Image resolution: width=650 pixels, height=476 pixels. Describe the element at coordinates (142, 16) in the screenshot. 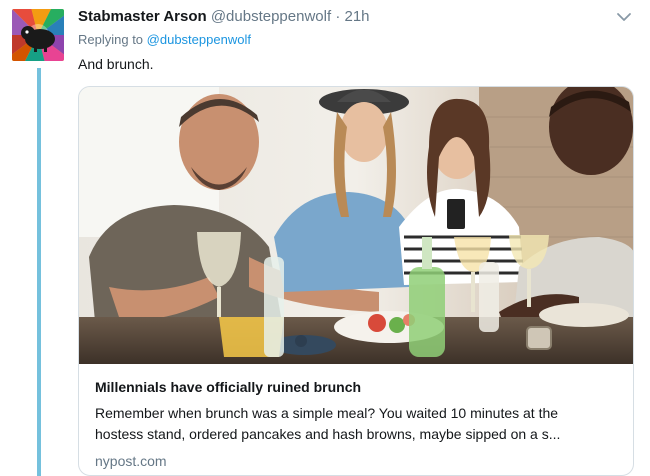

I see `author-name: Stabmaster Arson` at that location.